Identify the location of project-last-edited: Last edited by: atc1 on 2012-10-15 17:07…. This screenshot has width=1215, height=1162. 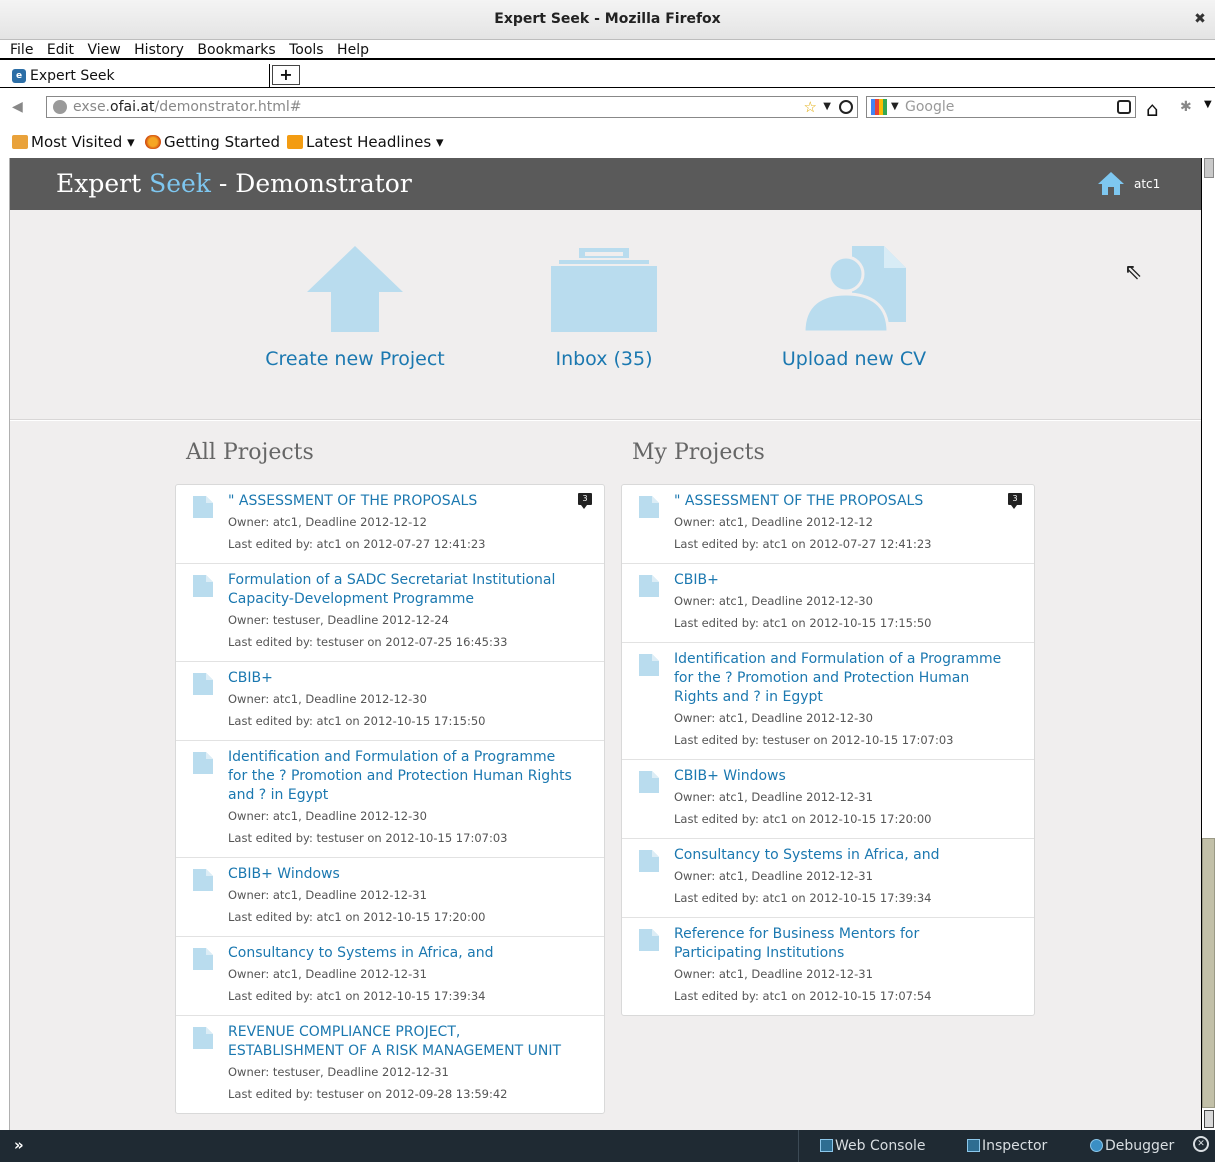
(803, 996).